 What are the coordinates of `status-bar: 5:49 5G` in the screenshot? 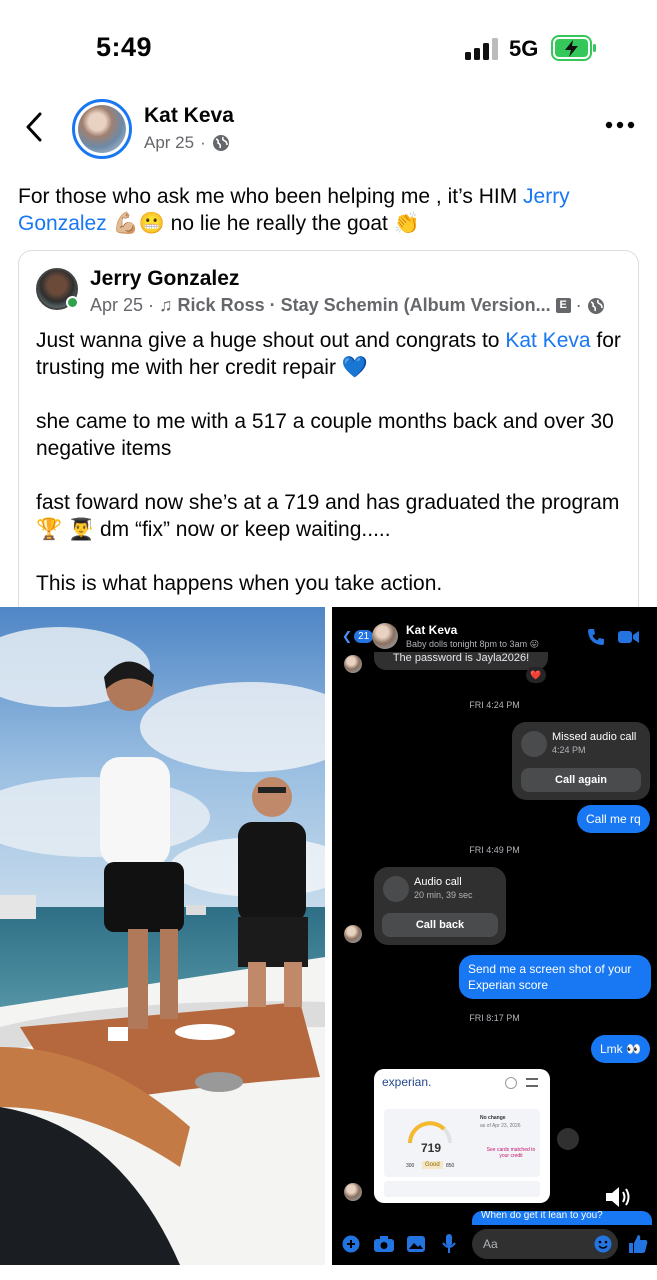 It's located at (328, 50).